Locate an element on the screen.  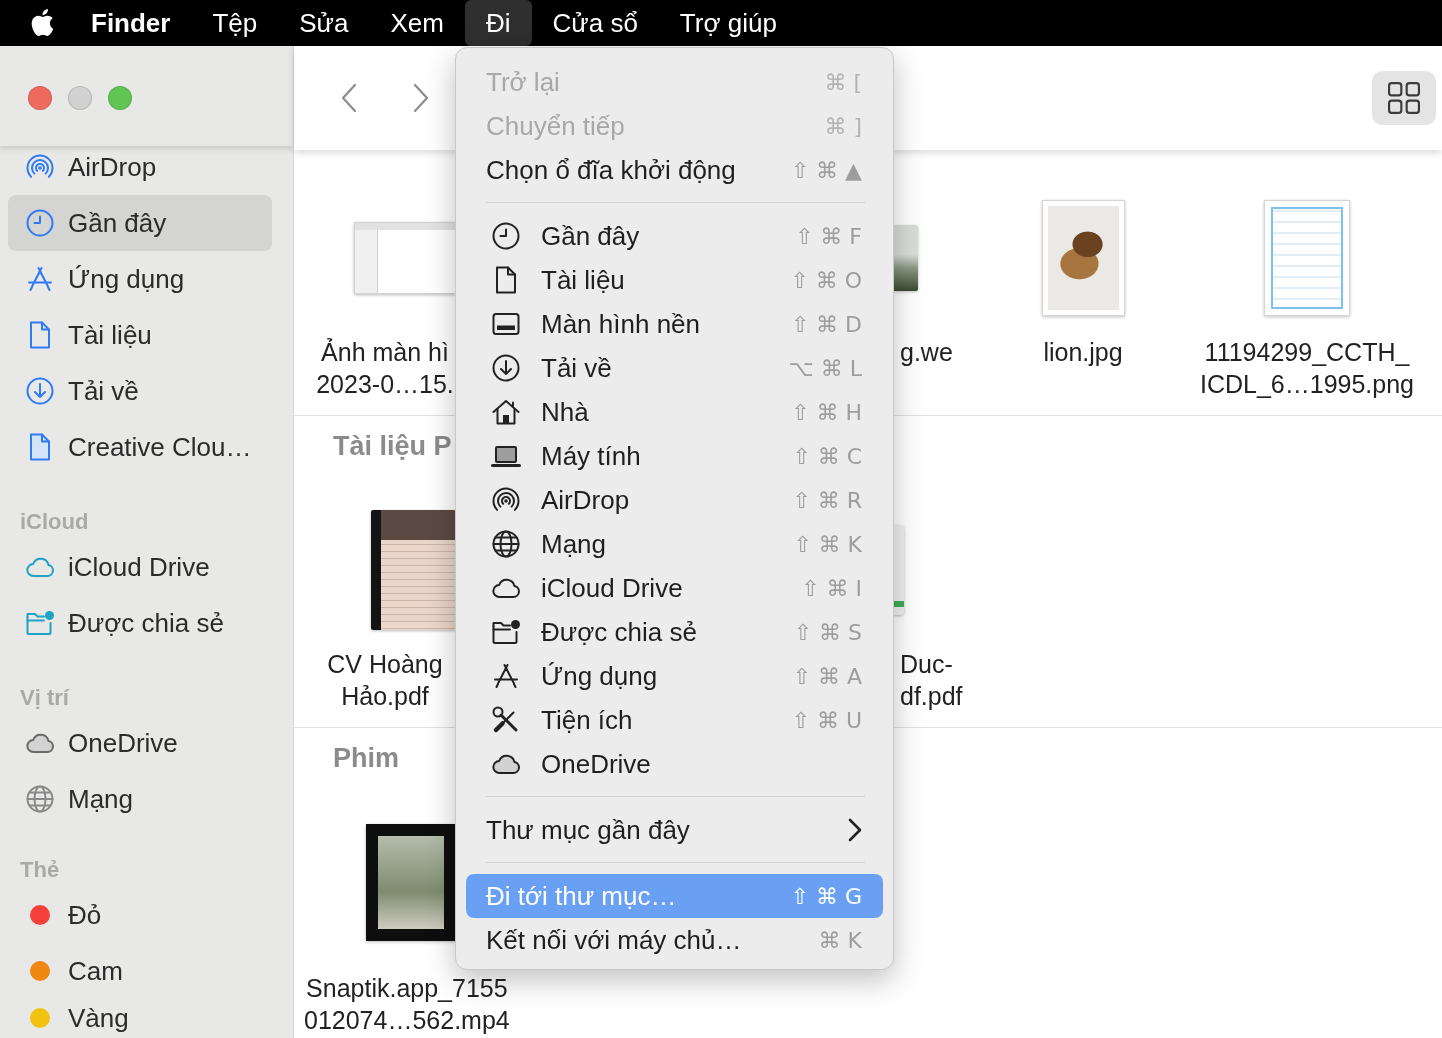
file-name: CV Hoàng Hảo.pdf is located at coordinates (385, 680).